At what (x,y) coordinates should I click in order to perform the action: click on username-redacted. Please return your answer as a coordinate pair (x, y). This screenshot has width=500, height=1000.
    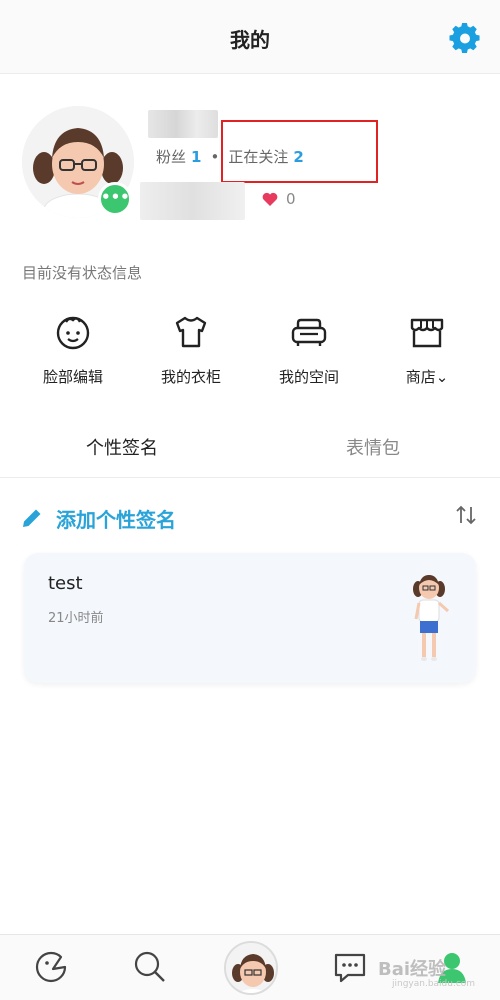
    Looking at the image, I should click on (183, 124).